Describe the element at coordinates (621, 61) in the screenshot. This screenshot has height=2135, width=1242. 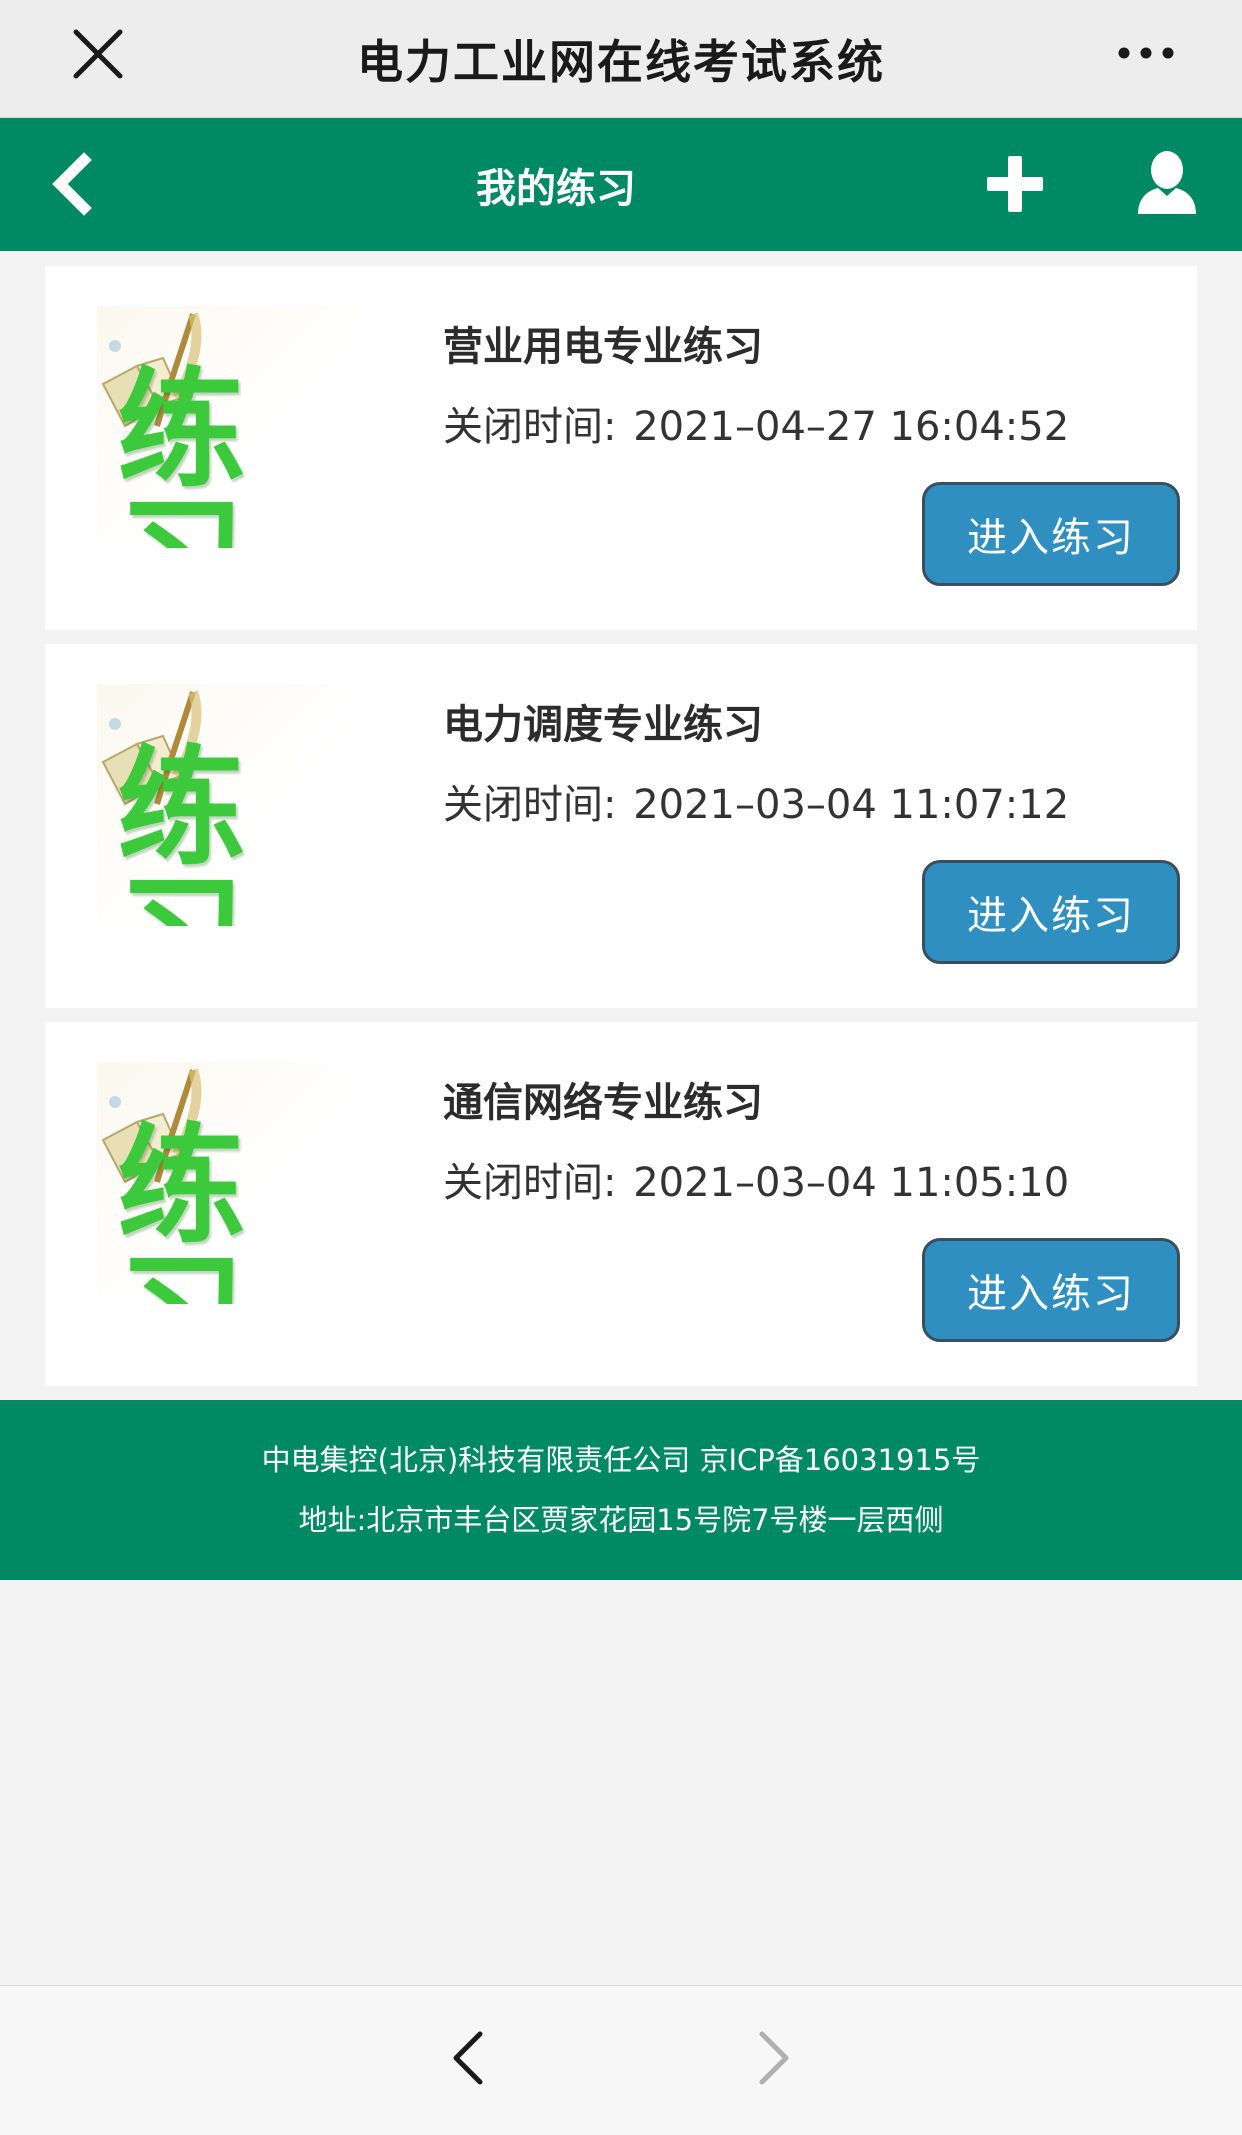
I see `wechat-title: 电力工业网在线考试系统` at that location.